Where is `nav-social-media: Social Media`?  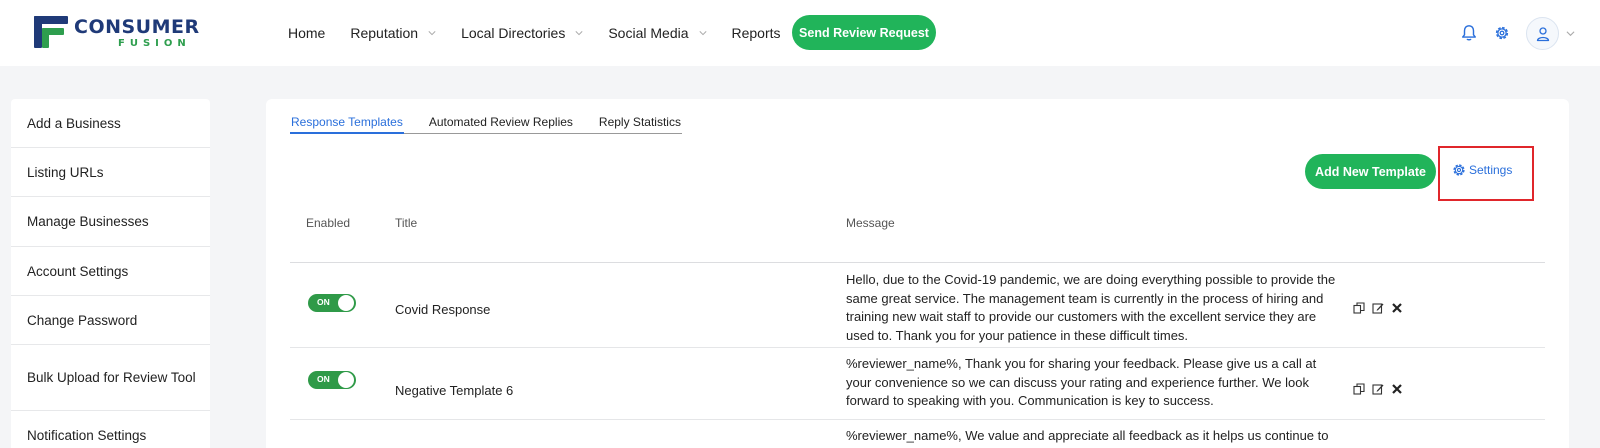
nav-social-media: Social Media is located at coordinates (657, 33).